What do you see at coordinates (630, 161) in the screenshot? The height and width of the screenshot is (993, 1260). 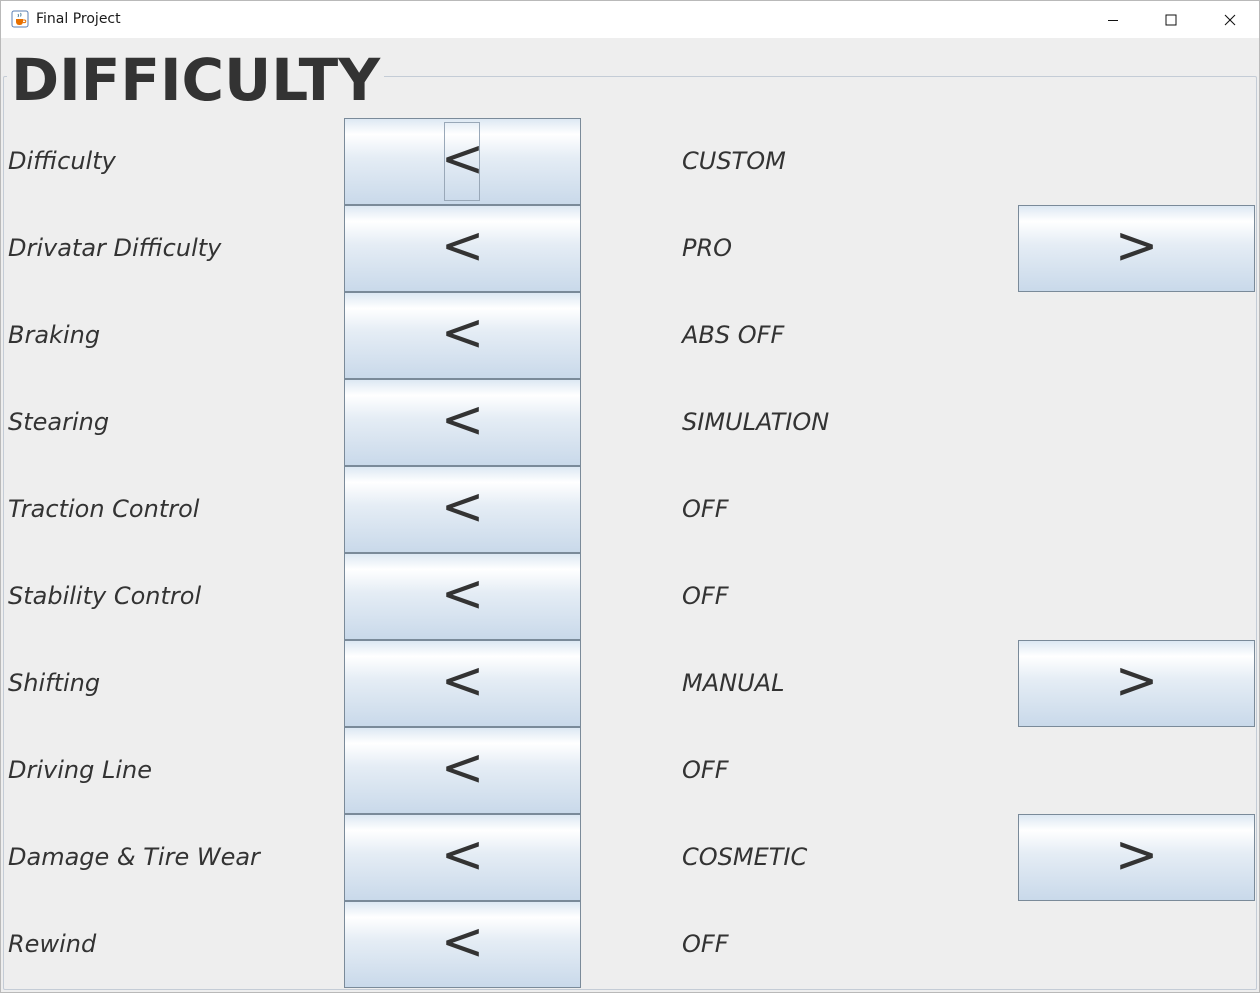 I see `setting-row-difficulty: Difficulty < CUSTOM` at bounding box center [630, 161].